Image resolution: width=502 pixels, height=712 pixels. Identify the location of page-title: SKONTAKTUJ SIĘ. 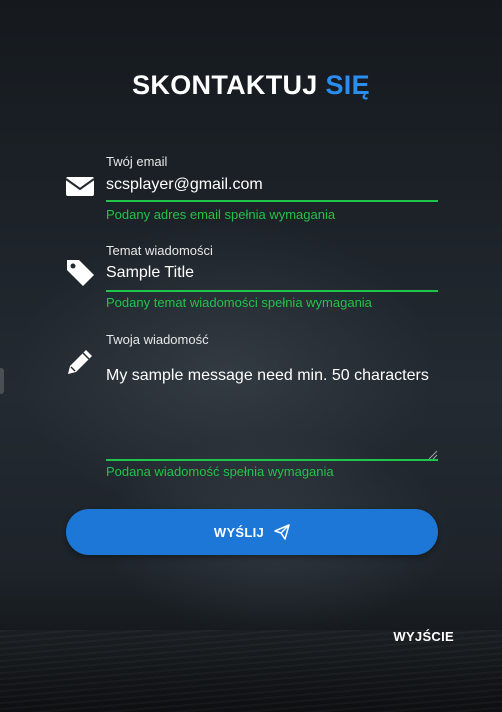
(251, 85).